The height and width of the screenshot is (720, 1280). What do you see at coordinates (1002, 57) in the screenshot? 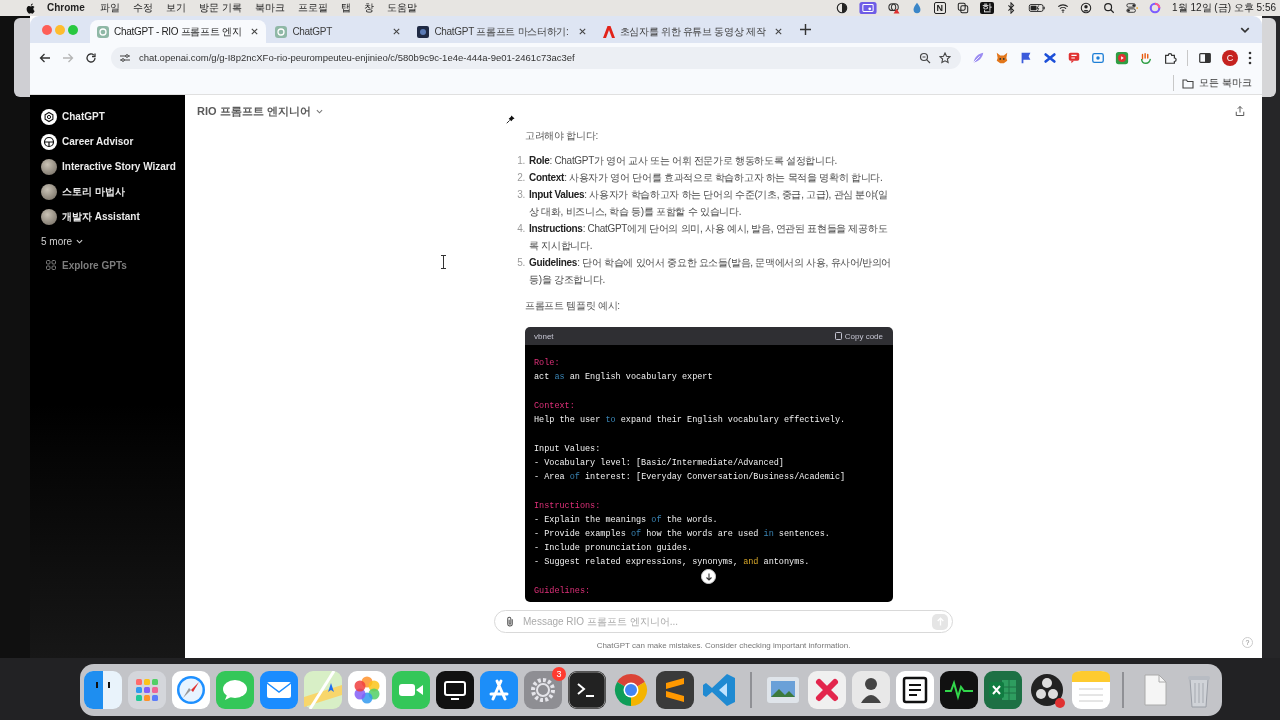
I see `fox-icon` at bounding box center [1002, 57].